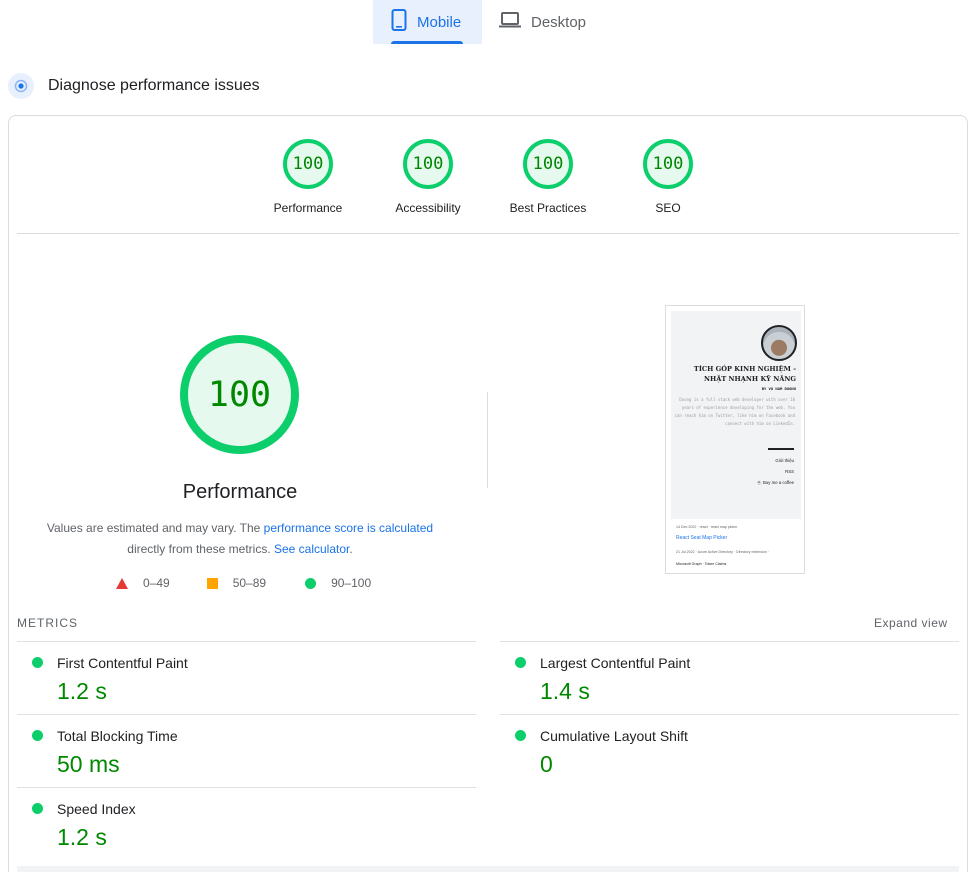 This screenshot has width=972, height=872. I want to click on tab-mobile: Mobile, so click(427, 22).